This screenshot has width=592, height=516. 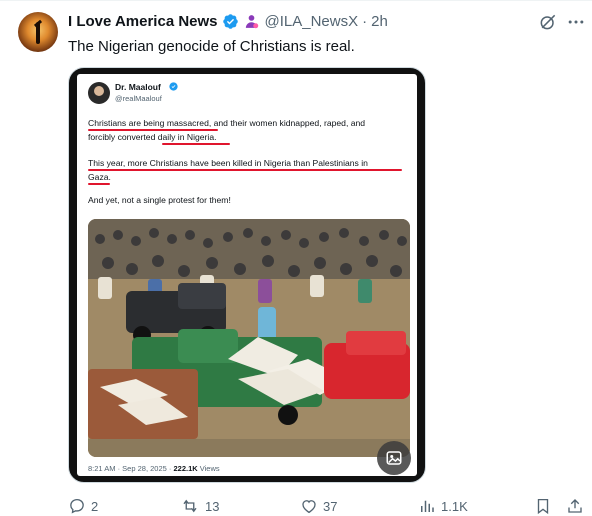 What do you see at coordinates (77, 506) in the screenshot?
I see `reply-icon` at bounding box center [77, 506].